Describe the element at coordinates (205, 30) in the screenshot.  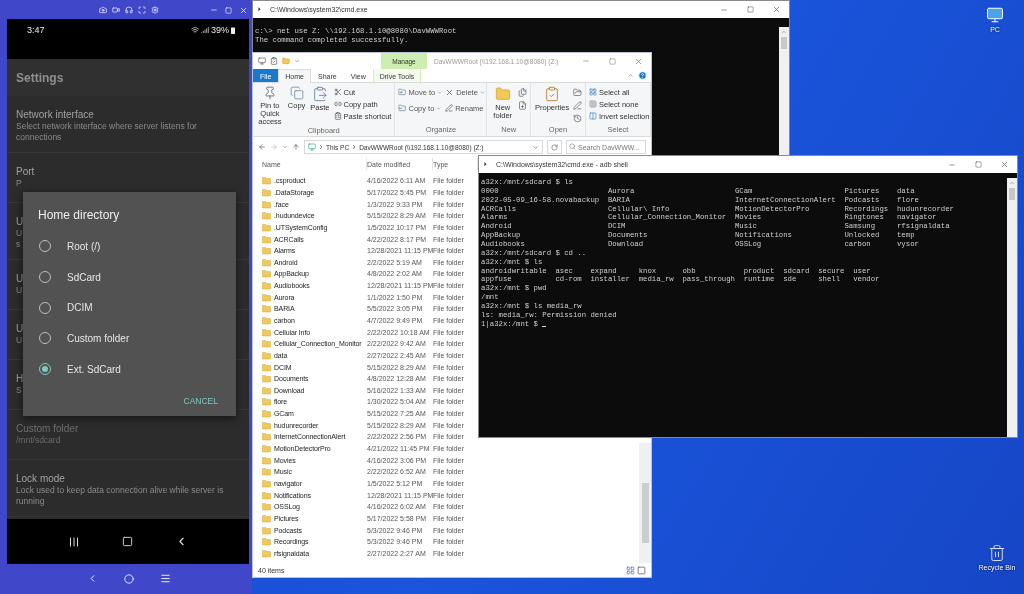
I see `signal-icon` at that location.